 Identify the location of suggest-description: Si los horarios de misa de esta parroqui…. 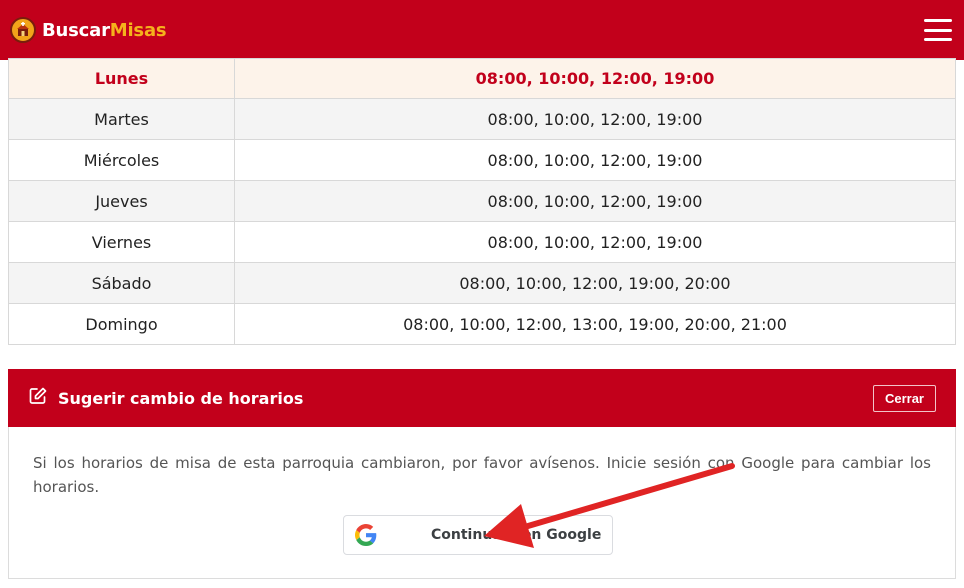
(482, 475).